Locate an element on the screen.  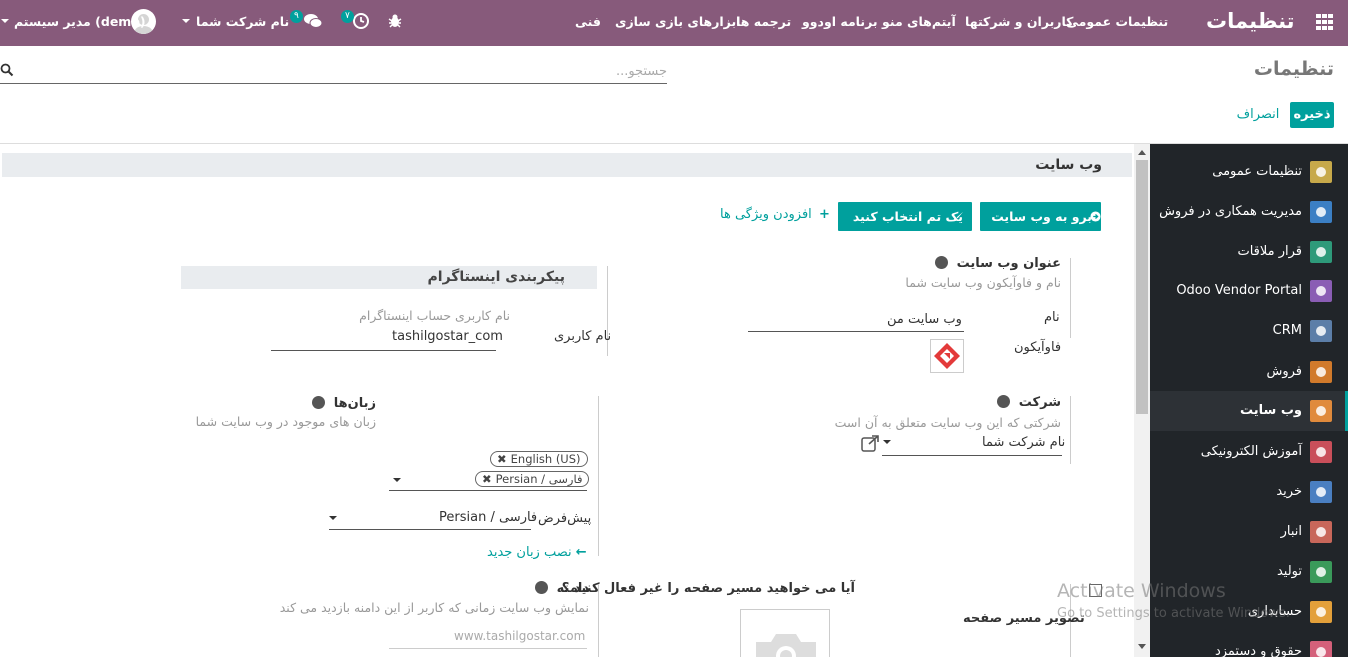
domain-input: www.tashilgostar.com is located at coordinates (519, 636).